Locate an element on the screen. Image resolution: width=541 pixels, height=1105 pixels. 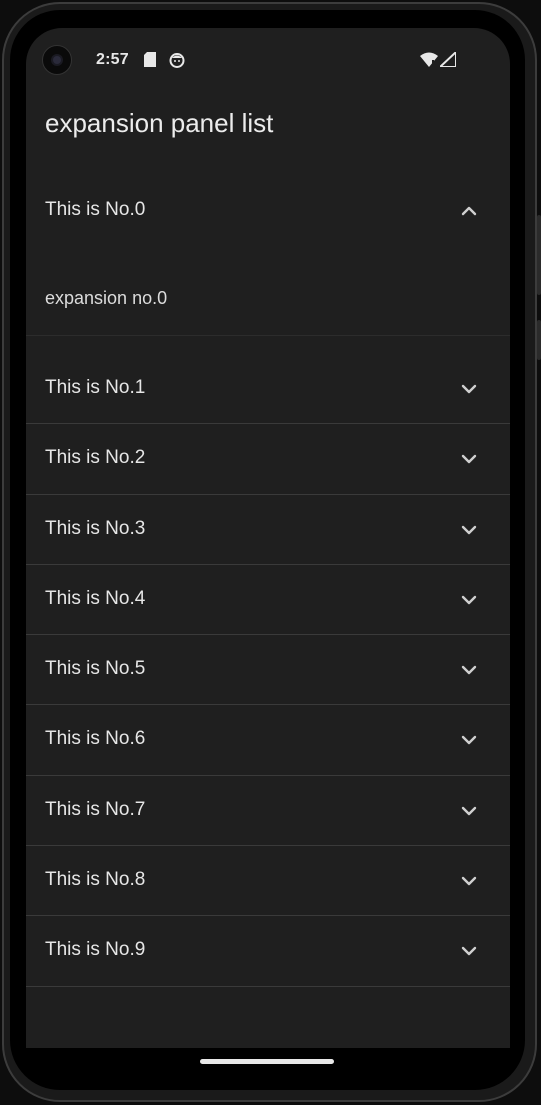
panel-title: This is No.8 is located at coordinates (95, 880).